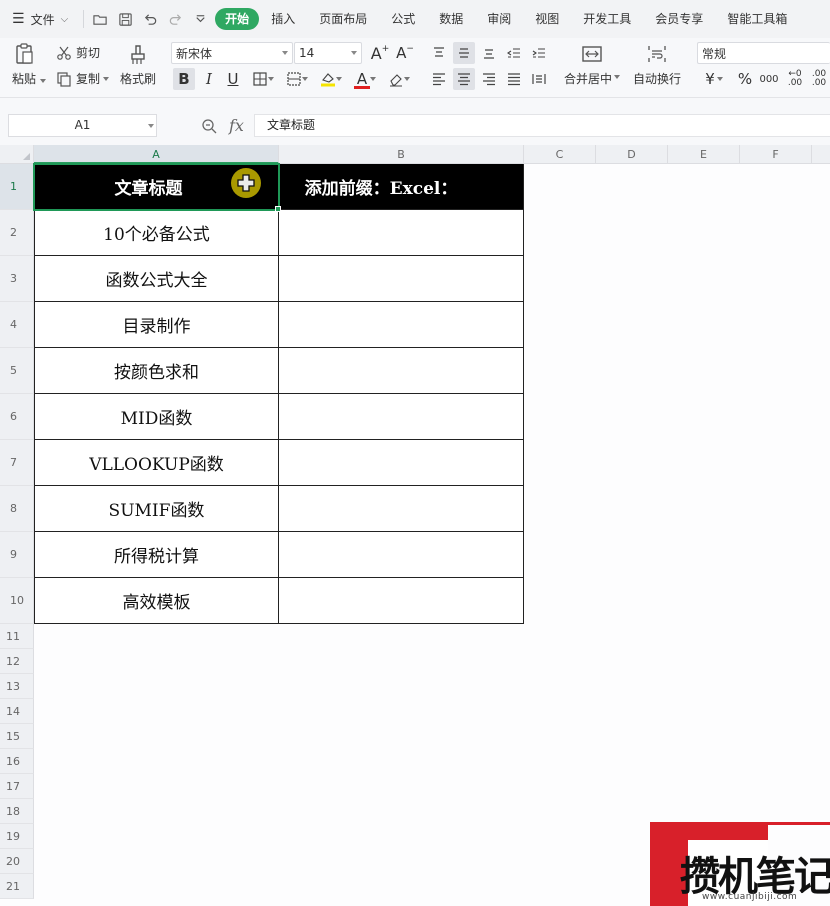  What do you see at coordinates (175, 19) in the screenshot?
I see `redo-icon` at bounding box center [175, 19].